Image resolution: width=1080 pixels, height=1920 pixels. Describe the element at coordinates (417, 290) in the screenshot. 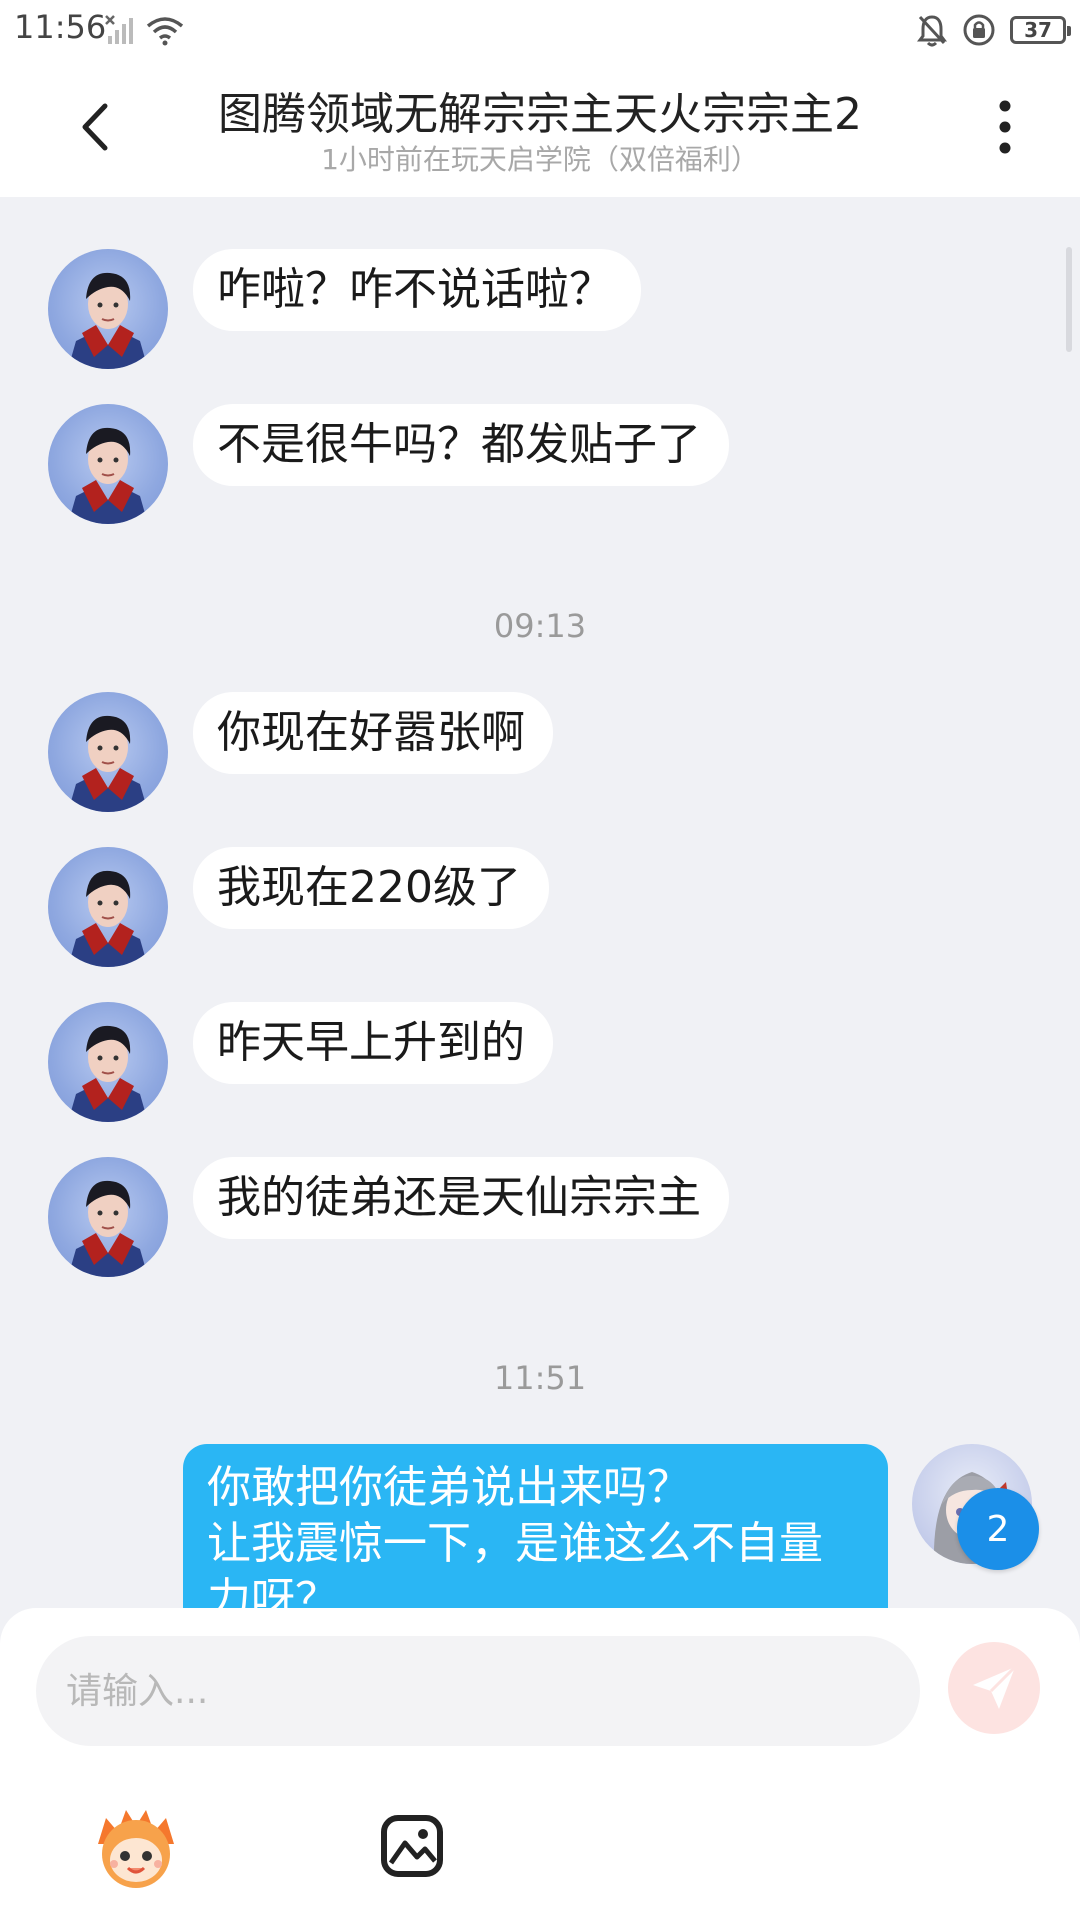

I see `incoming-message-bubble: 咋啦？咋不说话啦？` at that location.